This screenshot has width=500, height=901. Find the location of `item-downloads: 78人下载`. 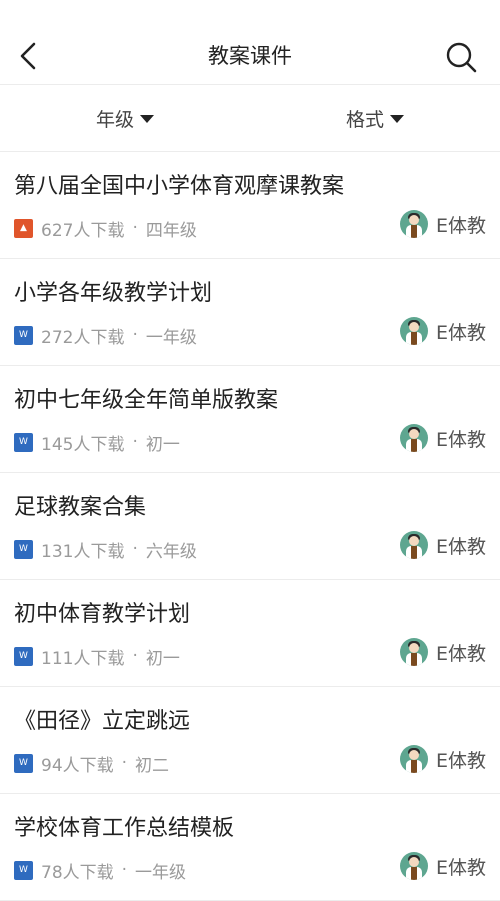

item-downloads: 78人下载 is located at coordinates (77, 872).